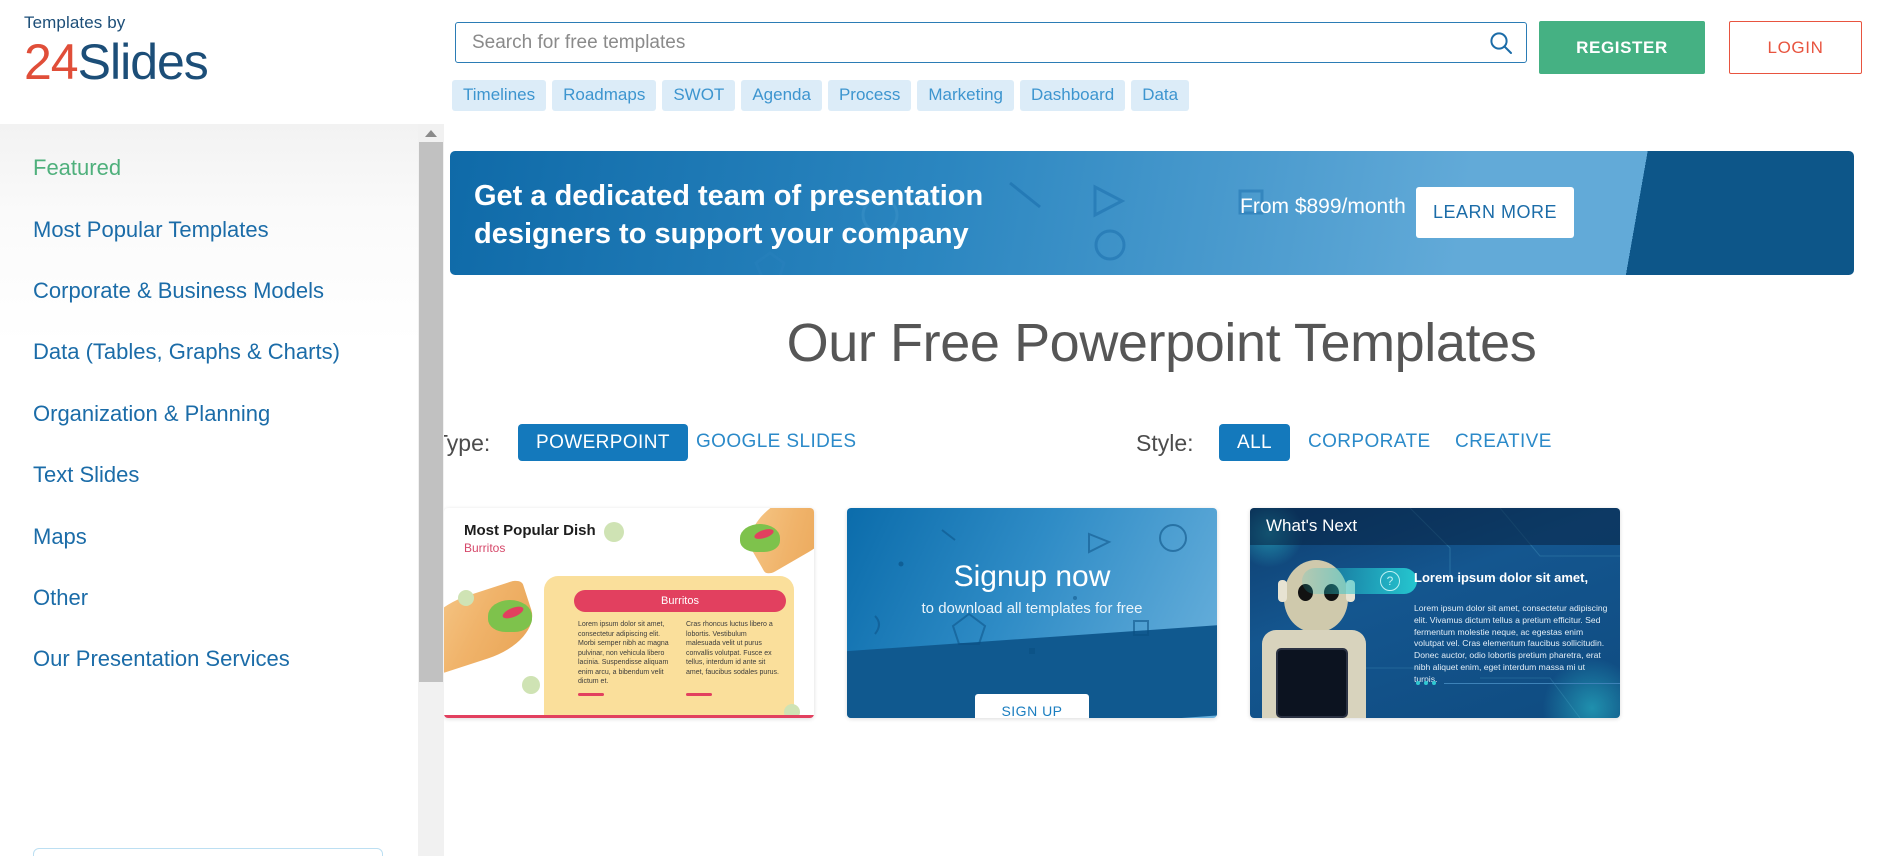  I want to click on register-button: REGISTER, so click(1622, 47).